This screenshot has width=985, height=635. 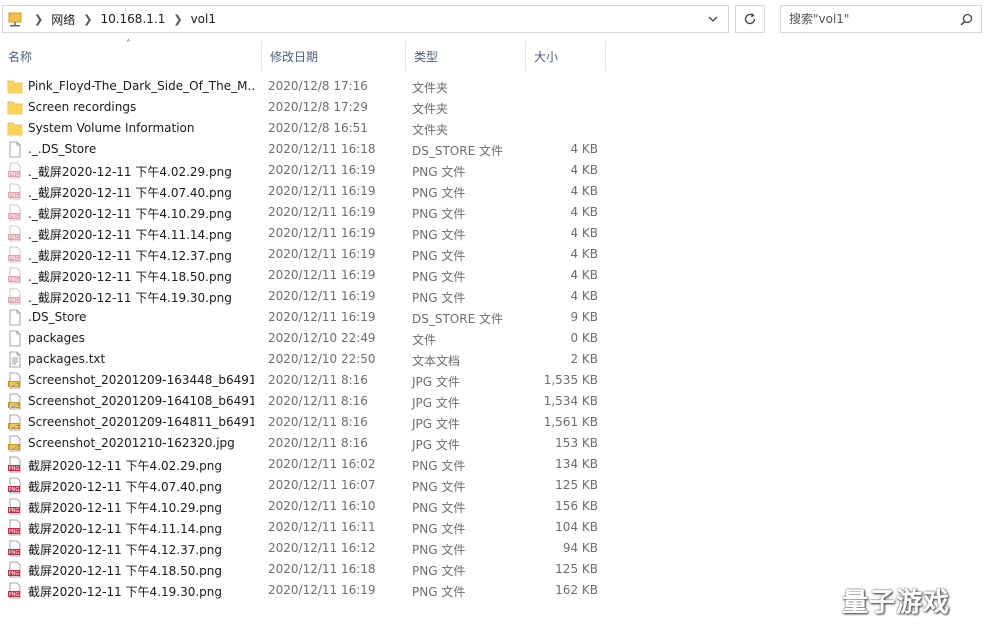 I want to click on file-date: 2020/12/8 17:16, so click(x=318, y=86).